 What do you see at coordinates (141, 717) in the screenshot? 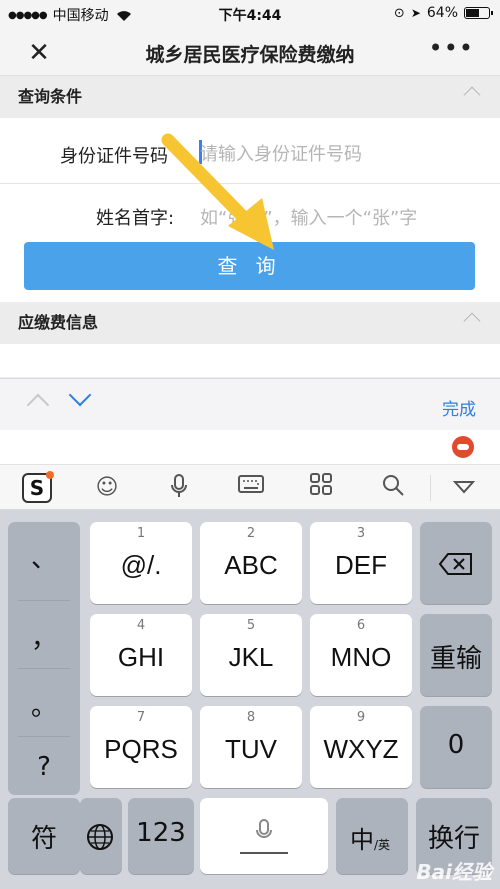
I see `key-number: 7` at bounding box center [141, 717].